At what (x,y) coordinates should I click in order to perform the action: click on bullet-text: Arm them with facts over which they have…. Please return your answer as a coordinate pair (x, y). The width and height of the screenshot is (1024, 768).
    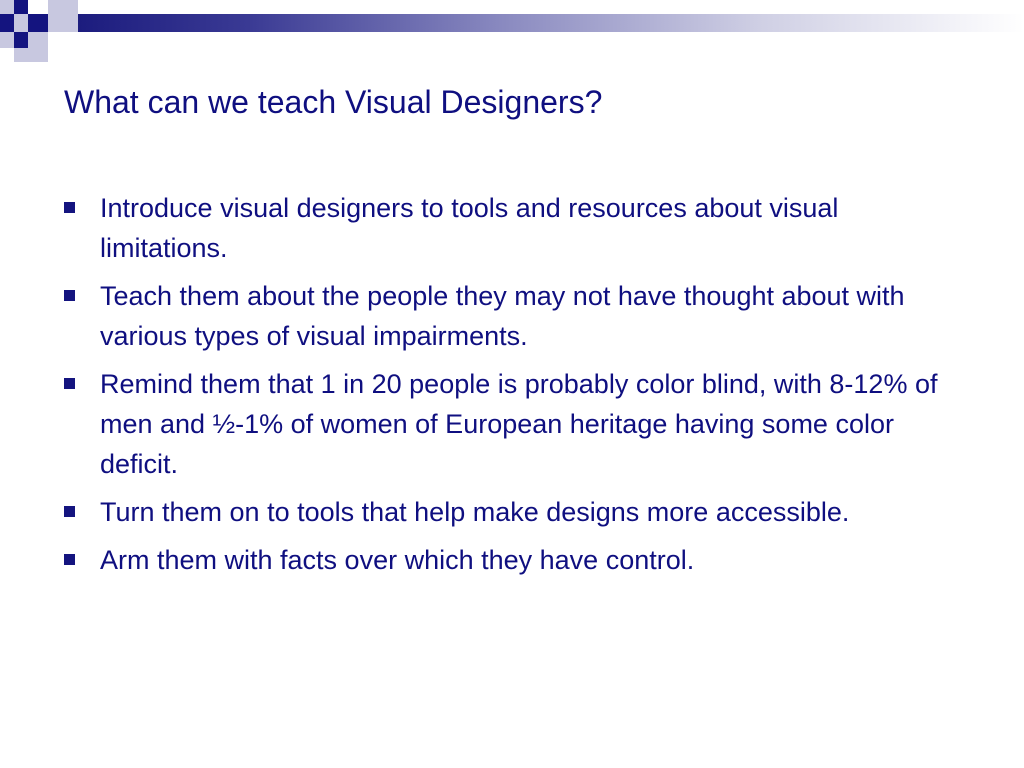
    Looking at the image, I should click on (397, 560).